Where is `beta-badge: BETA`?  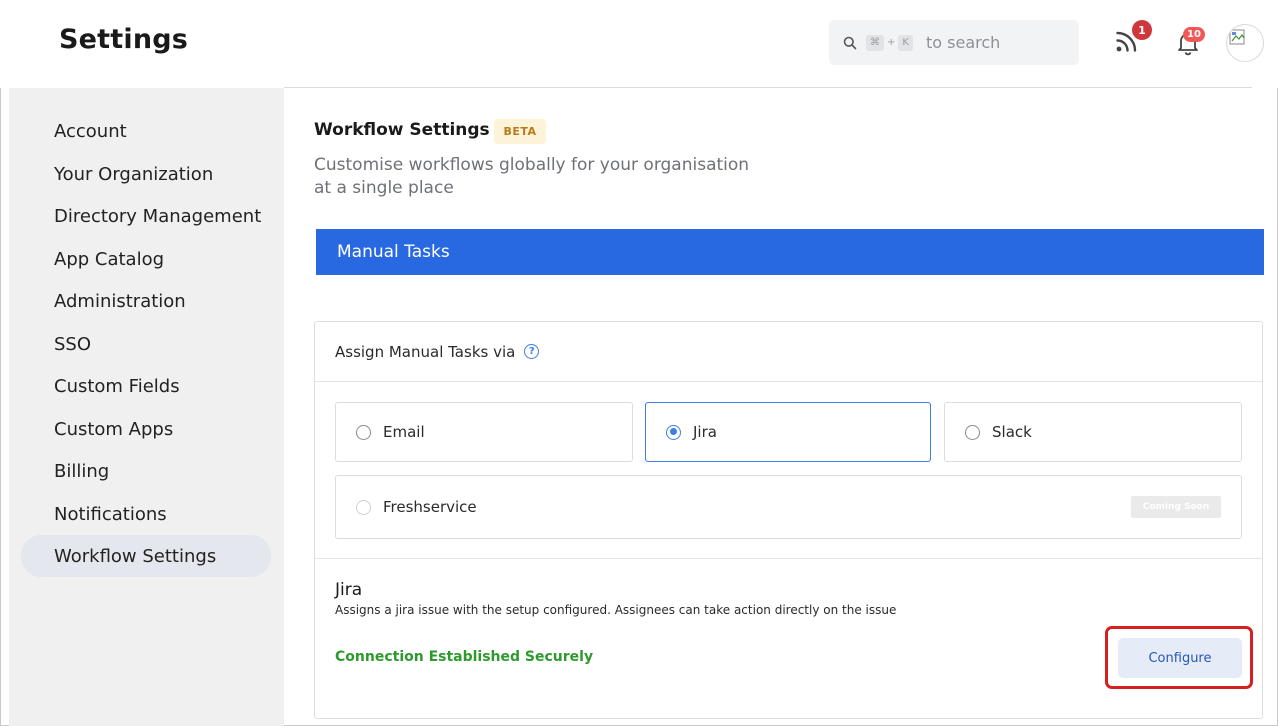 beta-badge: BETA is located at coordinates (520, 131).